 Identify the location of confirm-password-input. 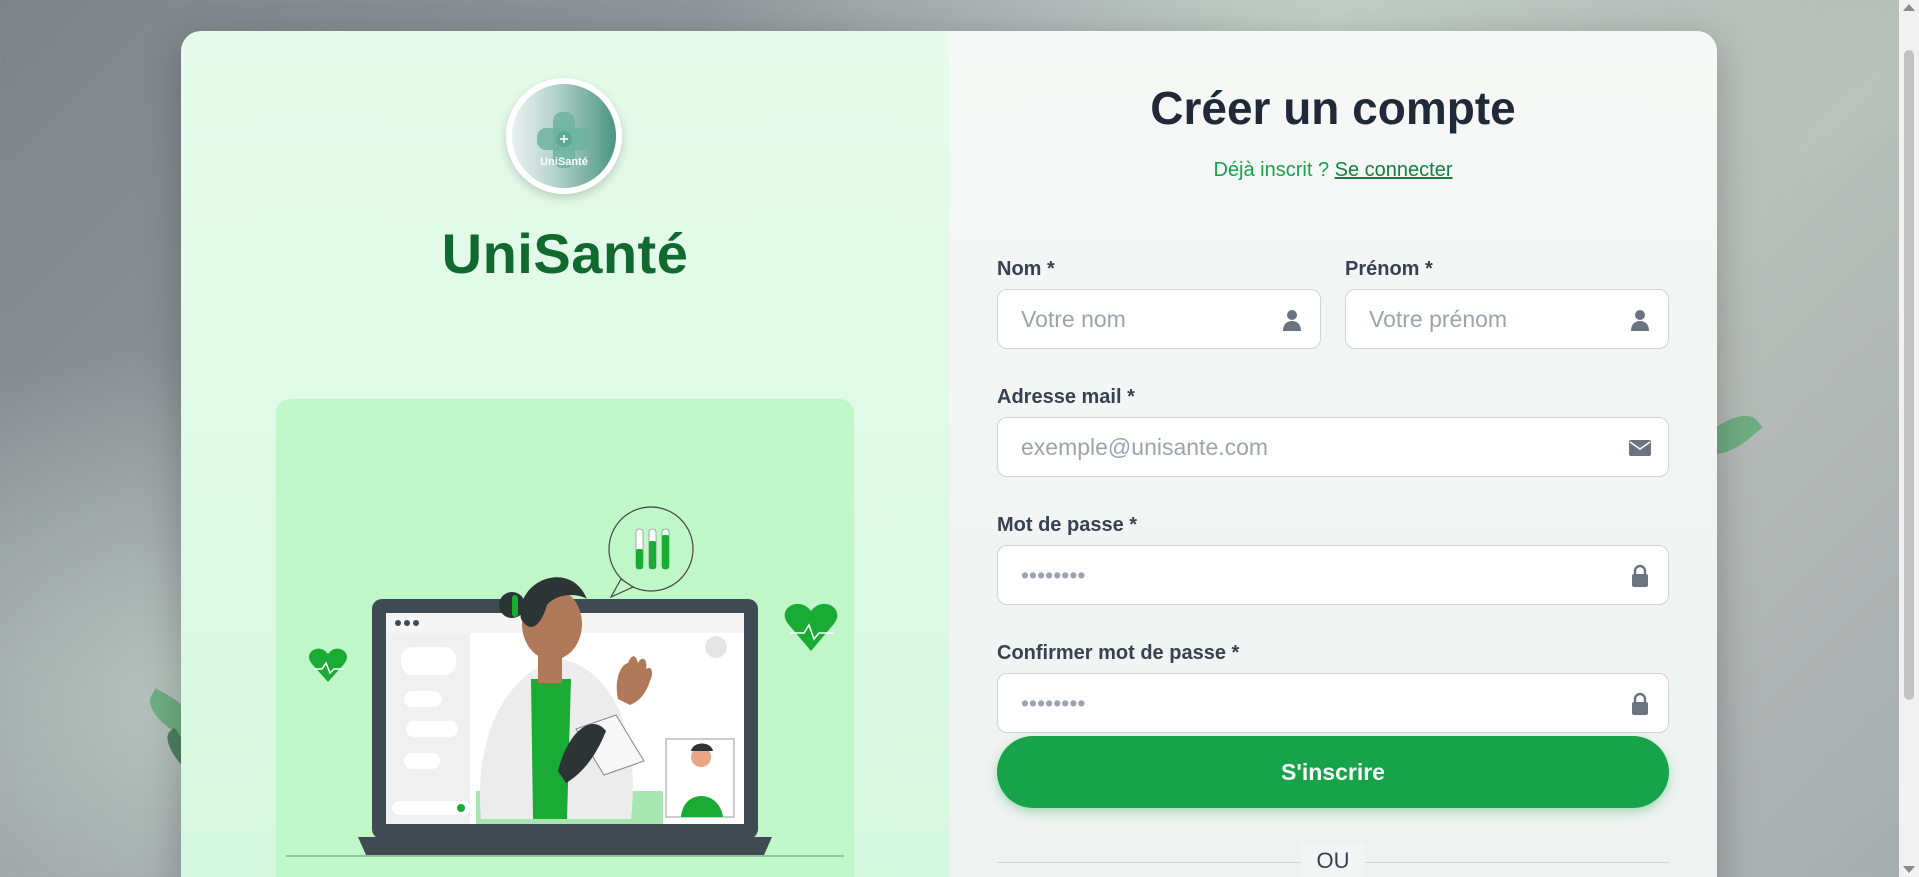
(1333, 703).